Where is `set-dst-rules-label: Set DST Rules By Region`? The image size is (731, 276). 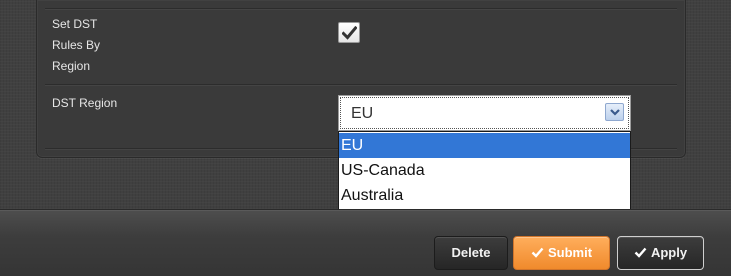
set-dst-rules-label: Set DST Rules By Region is located at coordinates (76, 45).